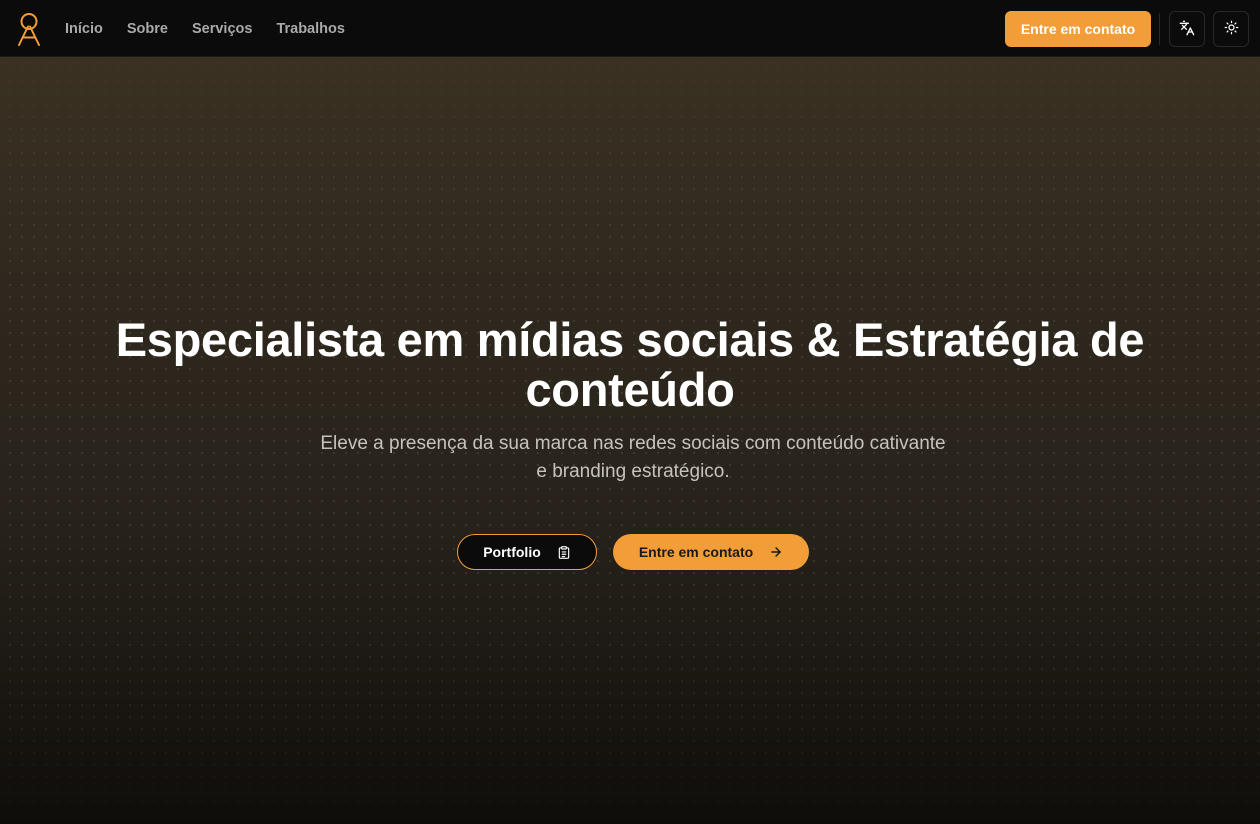 This screenshot has height=824, width=1260. What do you see at coordinates (1078, 29) in the screenshot?
I see `nav-contact-button: Entre em contato` at bounding box center [1078, 29].